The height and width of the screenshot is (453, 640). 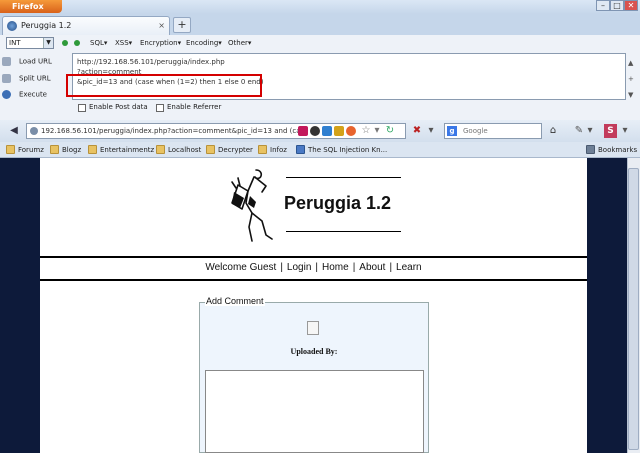 I want to click on split-url-button: Split URL, so click(x=26, y=78).